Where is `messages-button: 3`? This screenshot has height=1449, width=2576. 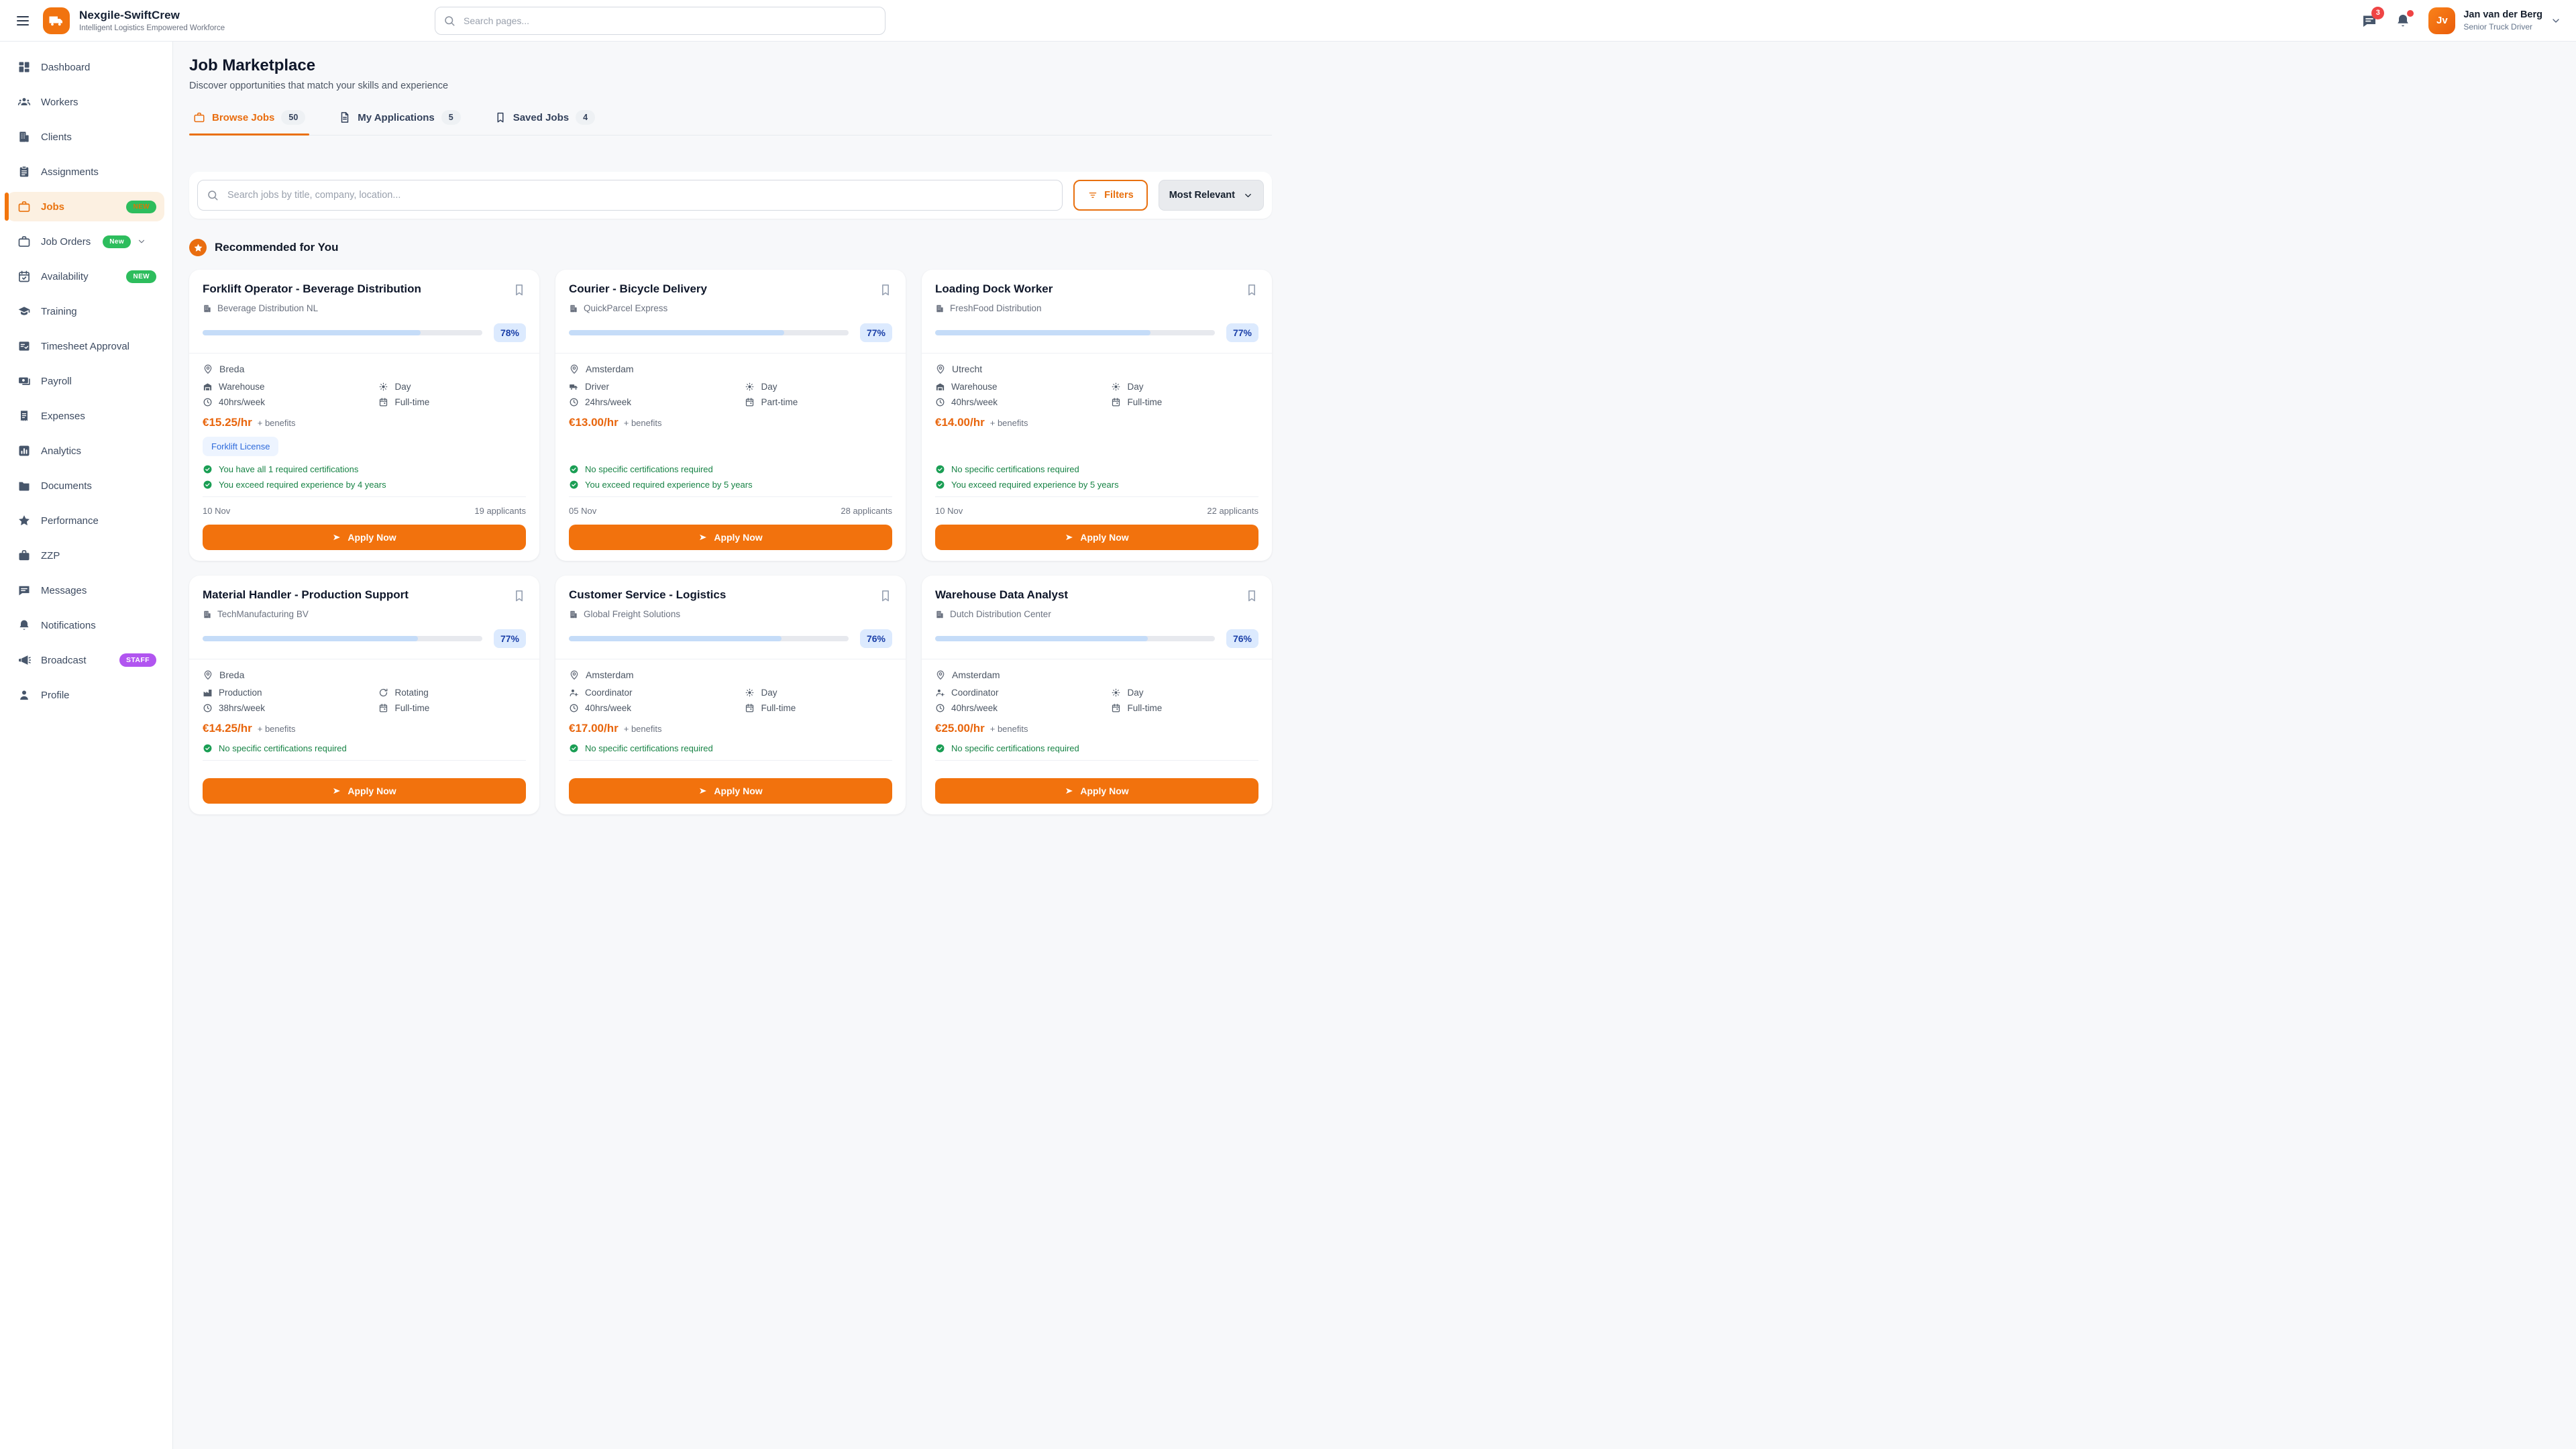 messages-button: 3 is located at coordinates (2373, 17).